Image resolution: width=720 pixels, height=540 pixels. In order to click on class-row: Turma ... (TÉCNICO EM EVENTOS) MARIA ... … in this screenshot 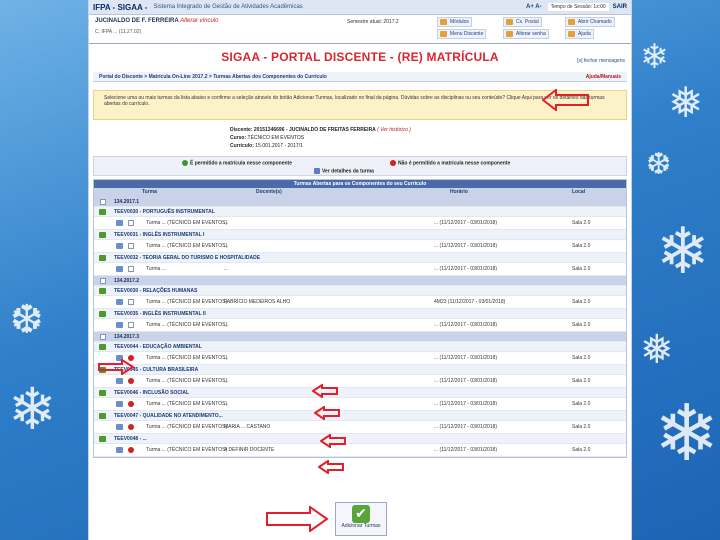, I will do `click(360, 427)`.